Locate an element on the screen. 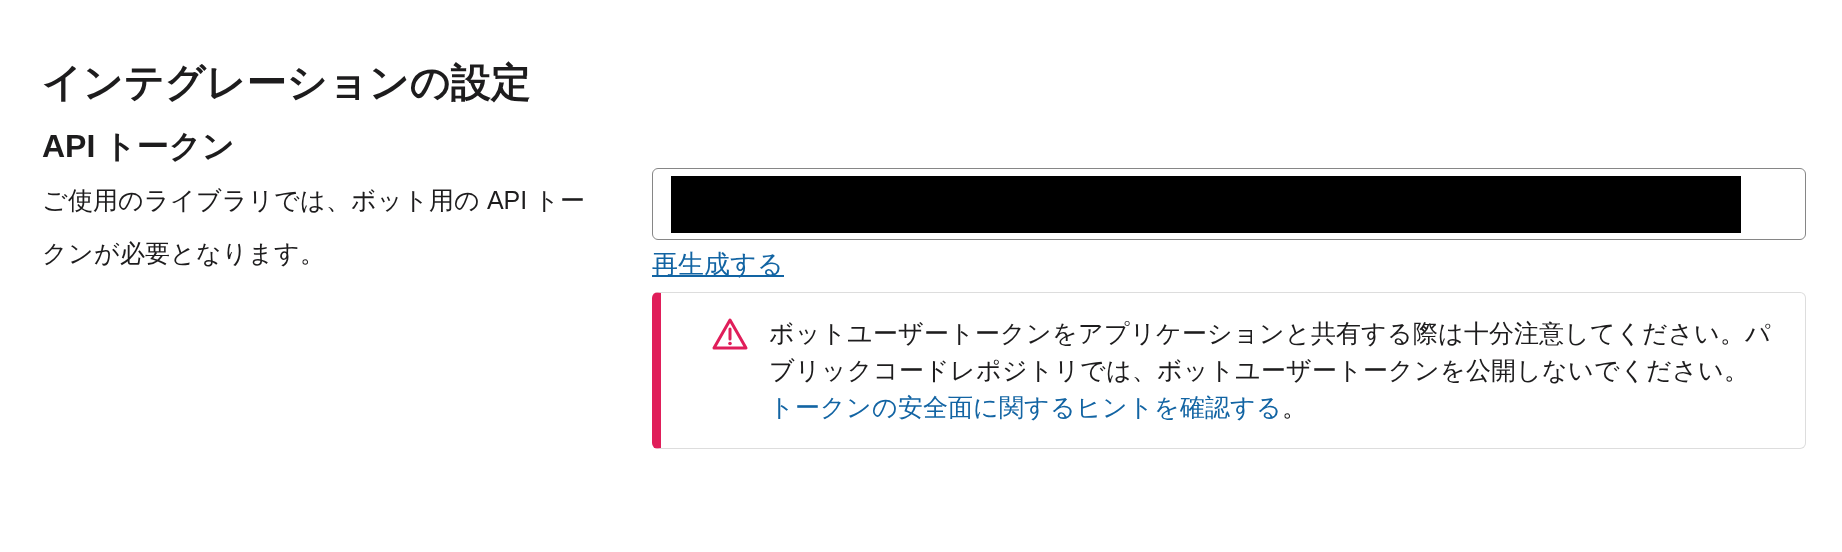 The image size is (1842, 552). section-description: ご使用のライブラリでは、ボット用の API トークンが必要となります。 is located at coordinates (314, 227).